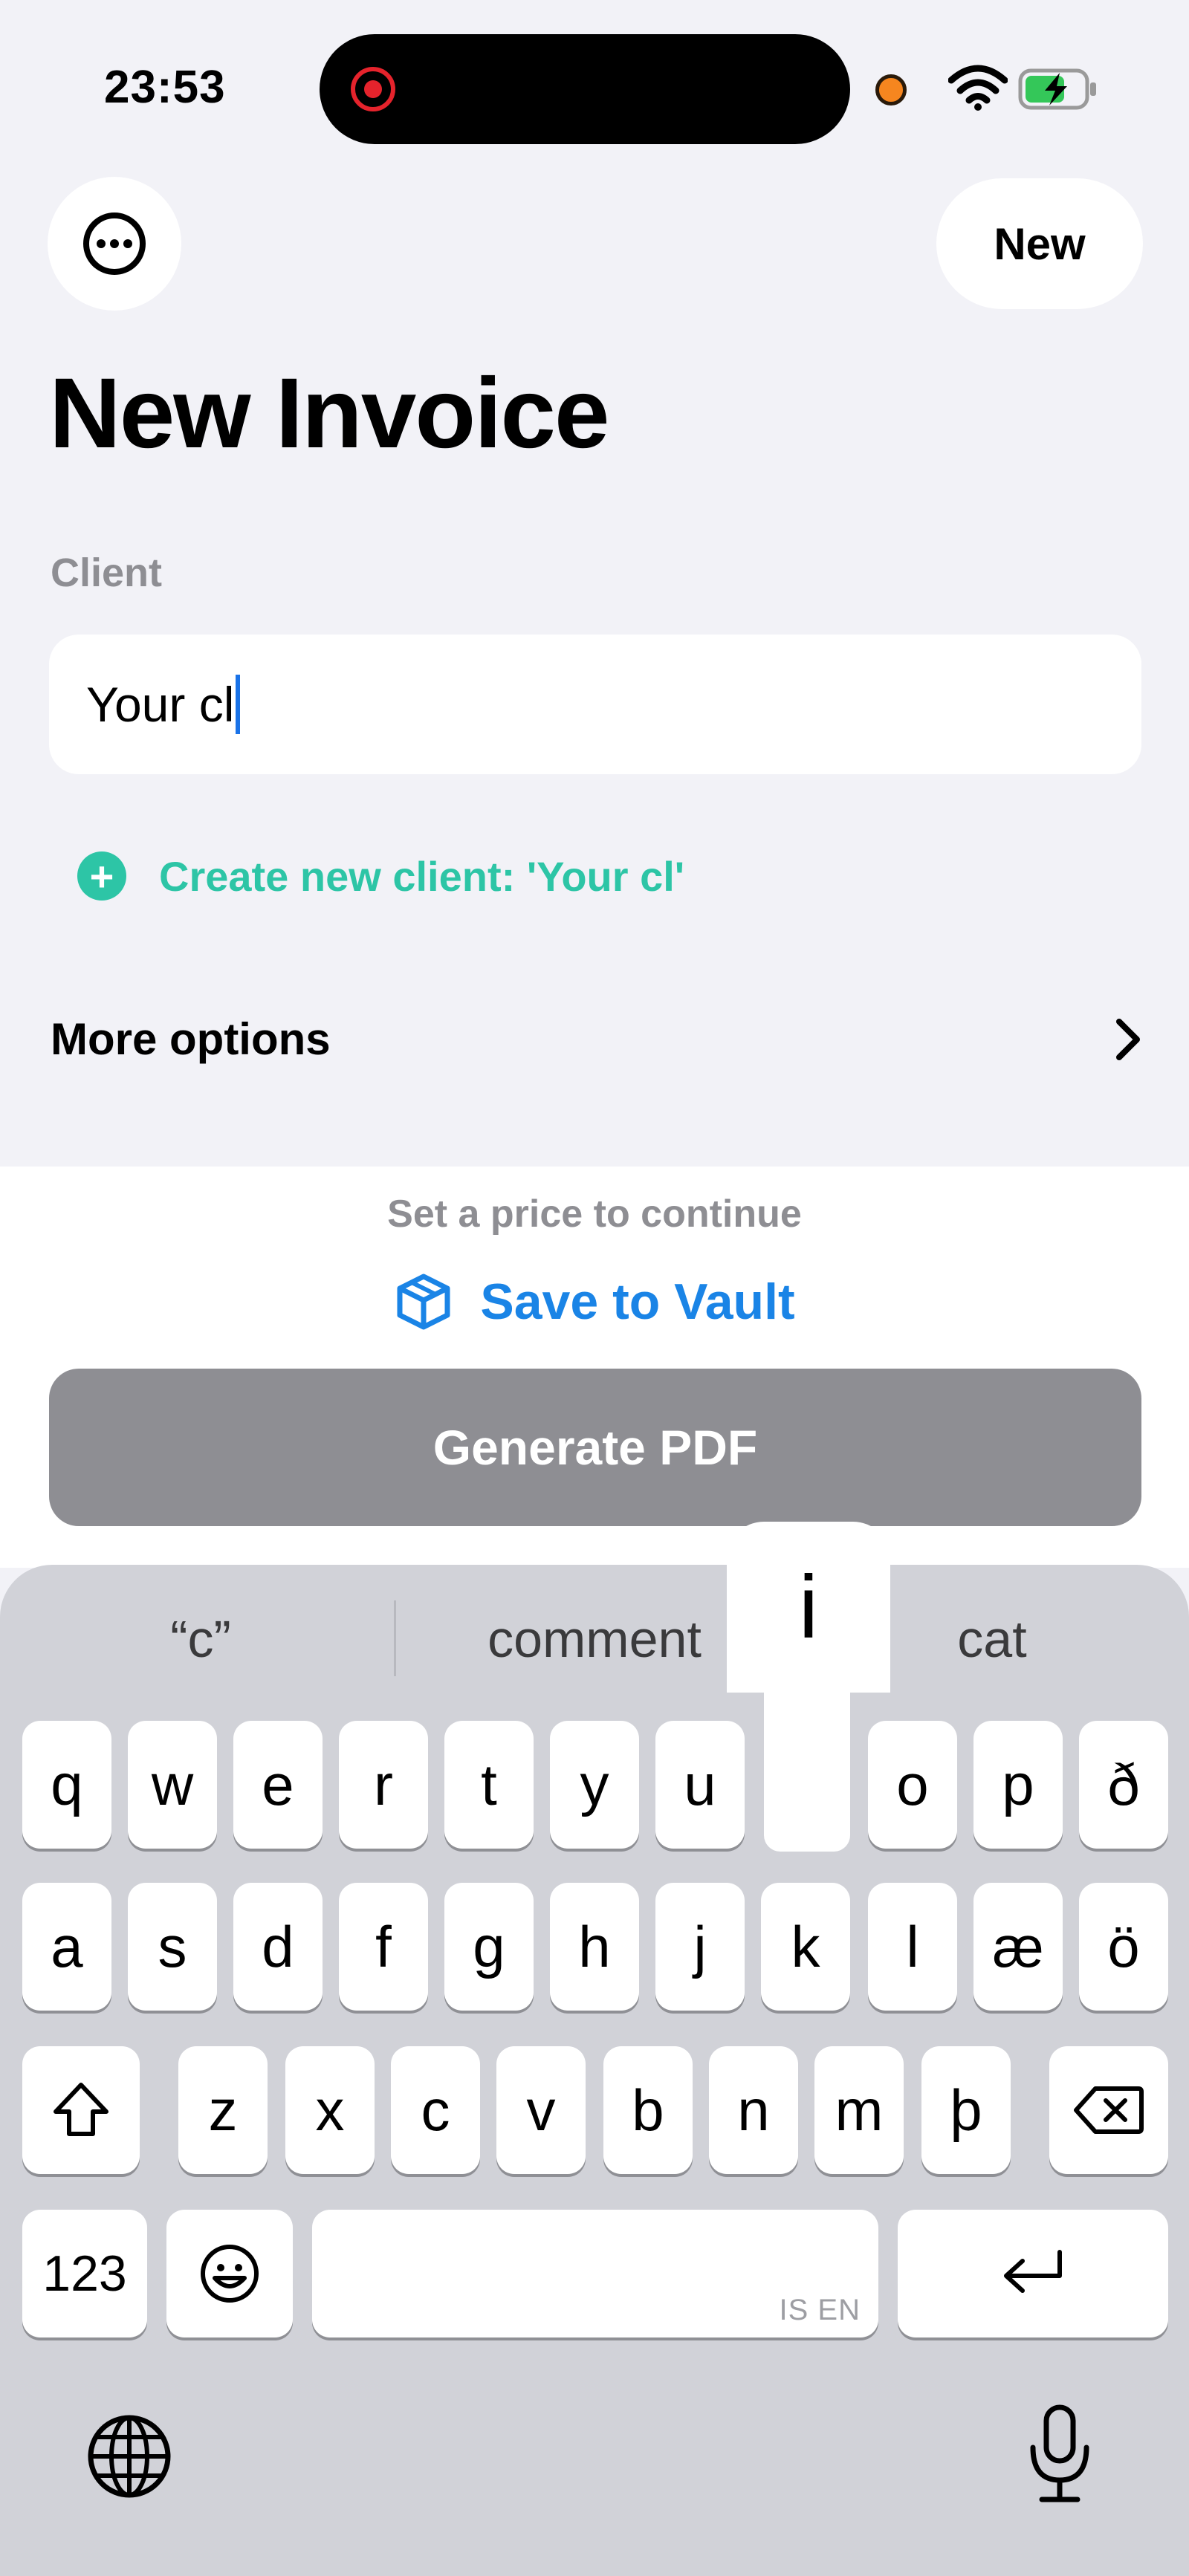  I want to click on key-v: v, so click(541, 2110).